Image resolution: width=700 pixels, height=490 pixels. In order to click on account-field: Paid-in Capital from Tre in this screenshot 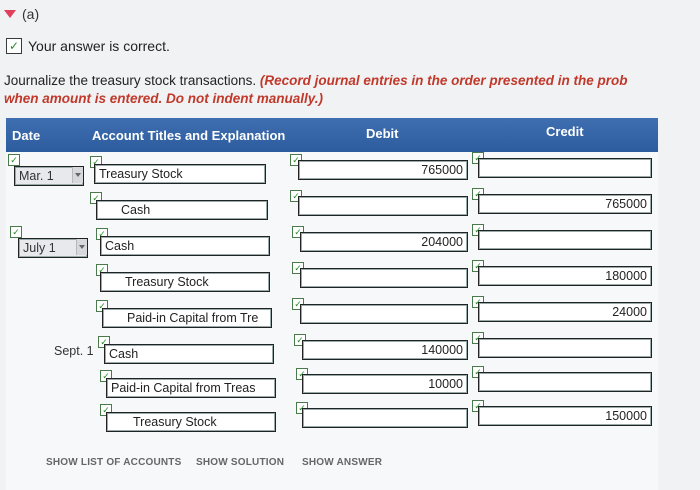, I will do `click(187, 318)`.